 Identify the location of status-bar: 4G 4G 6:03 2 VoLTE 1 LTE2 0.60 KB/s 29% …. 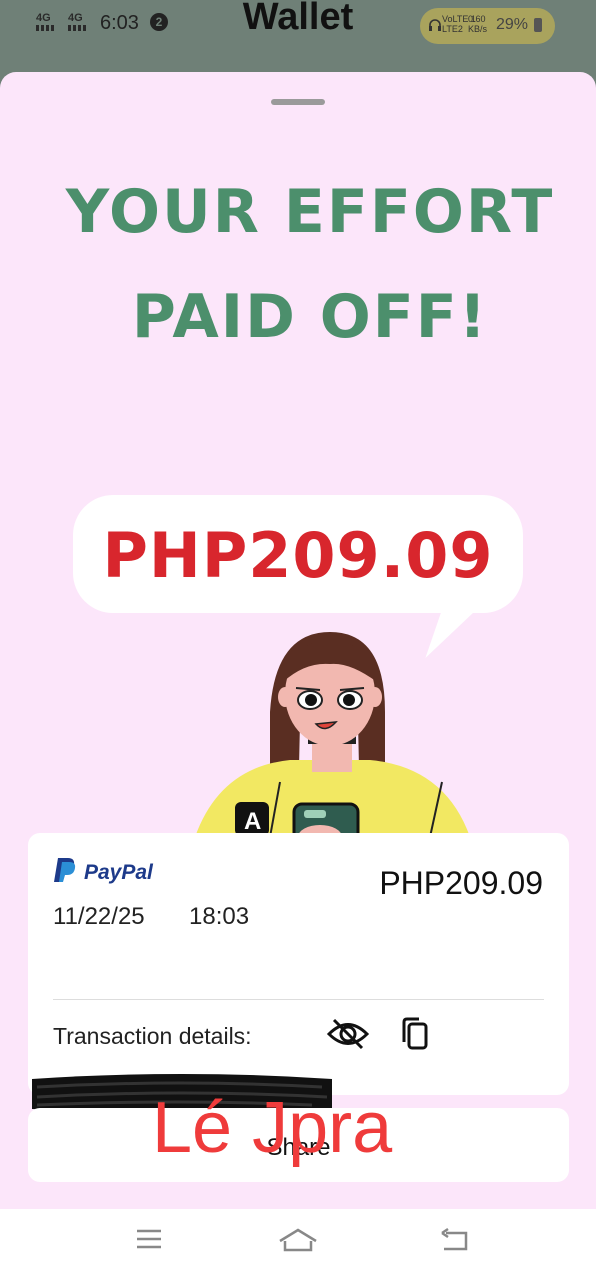
(298, 36).